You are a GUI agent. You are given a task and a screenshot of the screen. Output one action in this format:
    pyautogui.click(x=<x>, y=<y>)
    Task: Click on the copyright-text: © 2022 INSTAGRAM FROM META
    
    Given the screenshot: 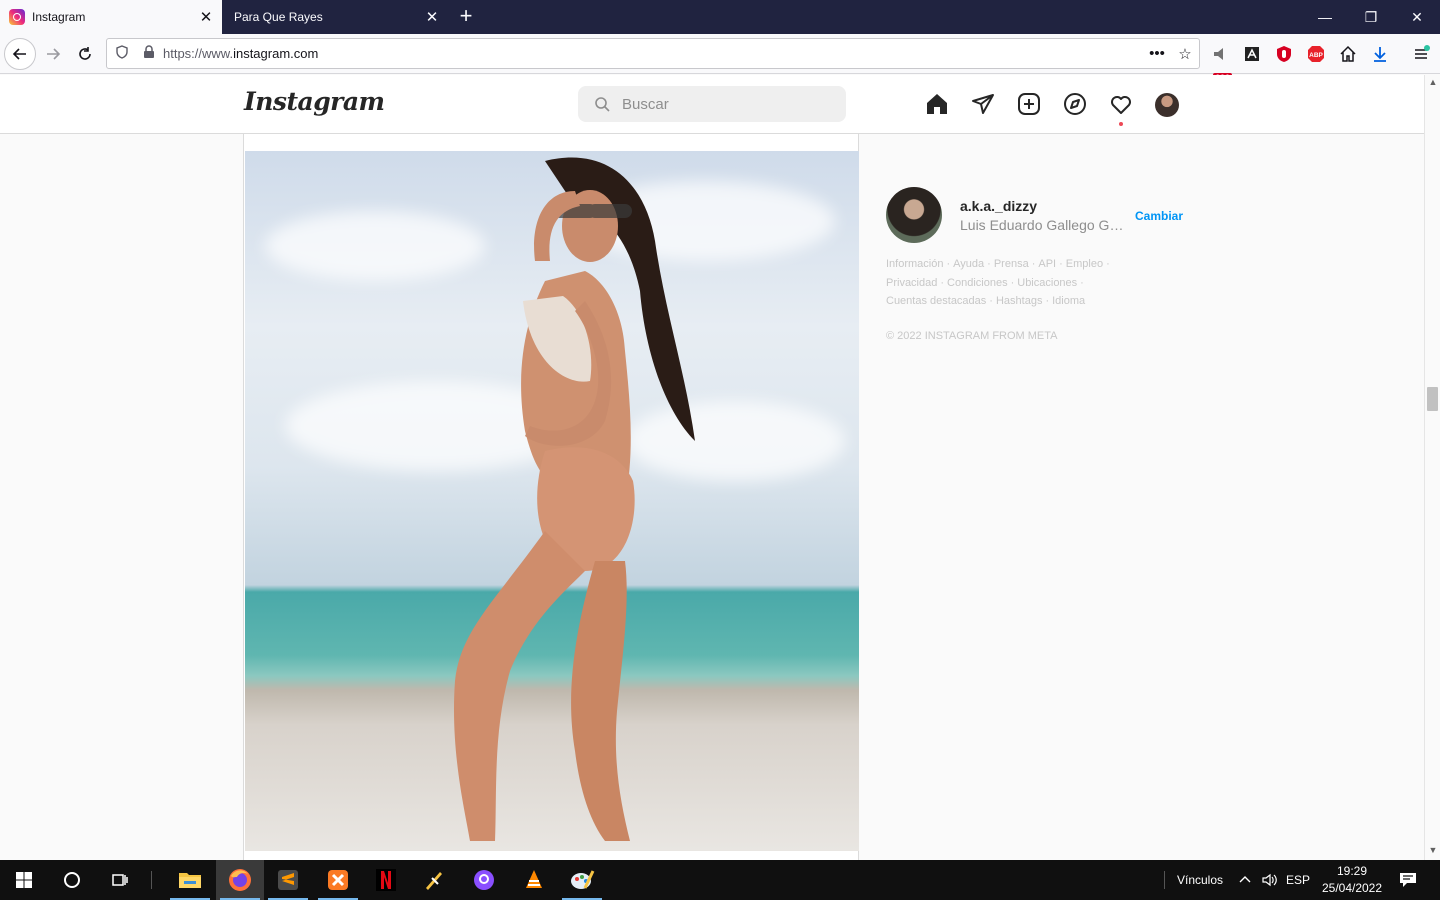 What is the action you would take?
    pyautogui.click(x=972, y=336)
    